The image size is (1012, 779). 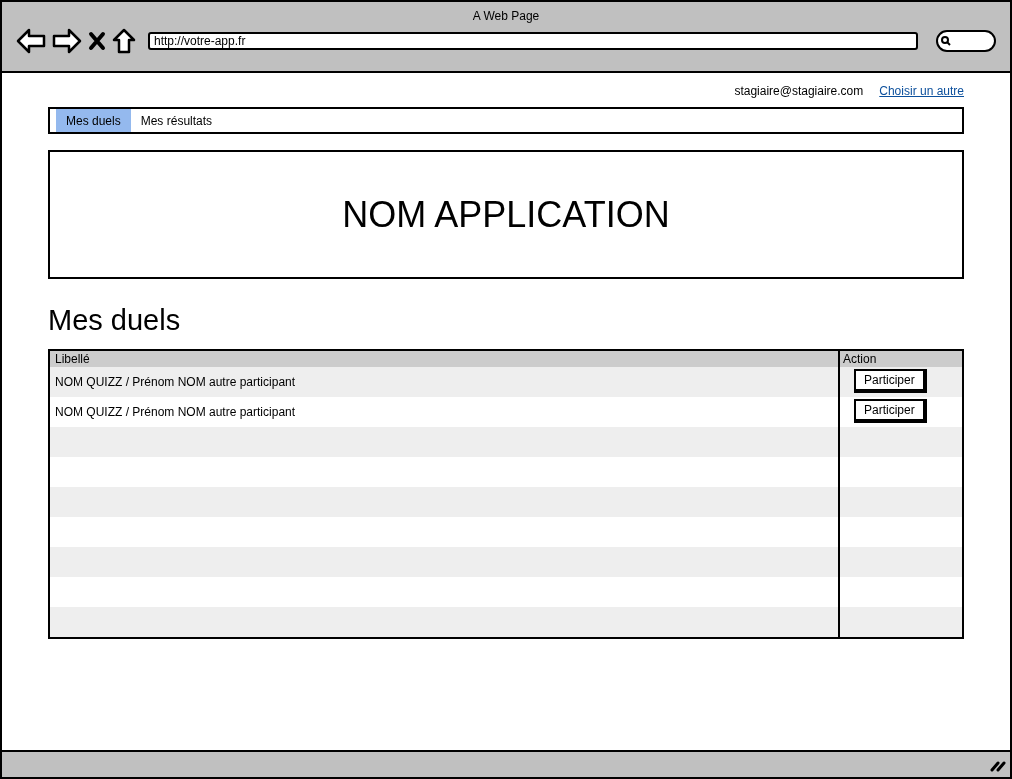 I want to click on switch-user-link: Choisir un autre, so click(x=921, y=90).